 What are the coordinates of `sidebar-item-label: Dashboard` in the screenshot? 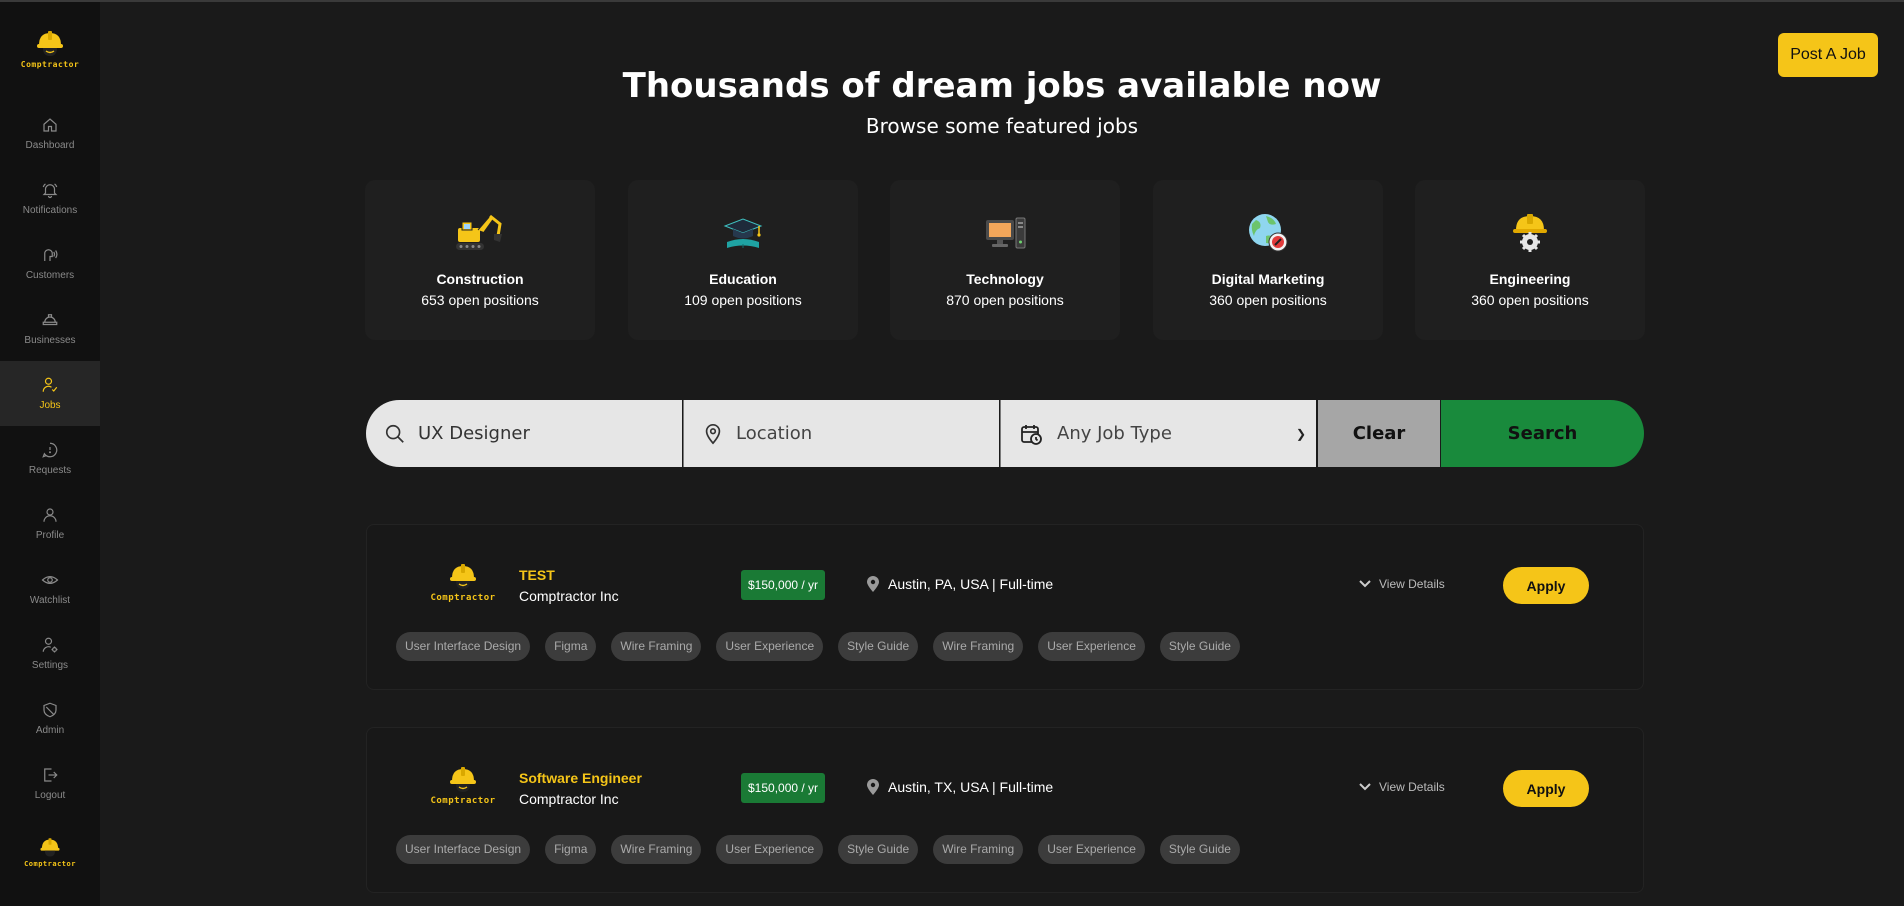 It's located at (50, 145).